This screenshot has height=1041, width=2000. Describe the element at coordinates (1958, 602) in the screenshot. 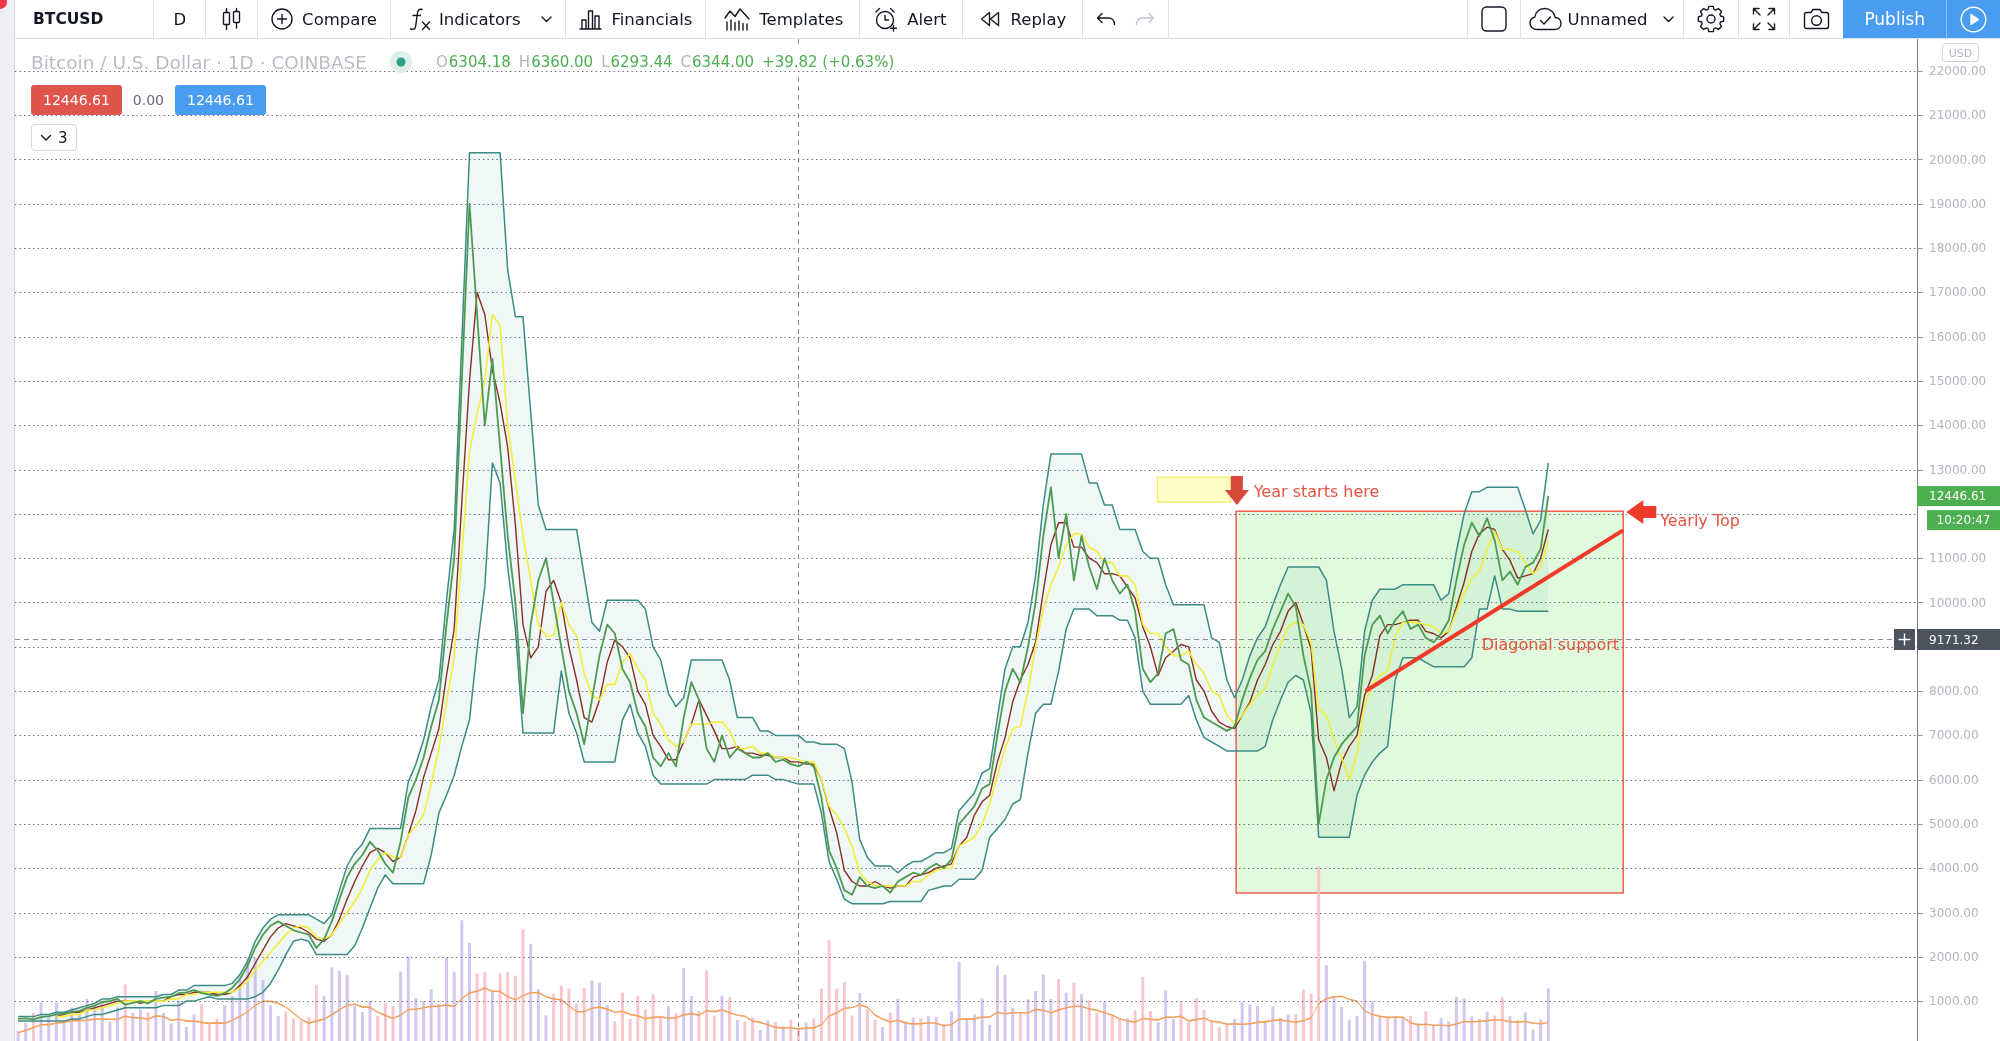

I see `axis-label: 10000.00` at that location.